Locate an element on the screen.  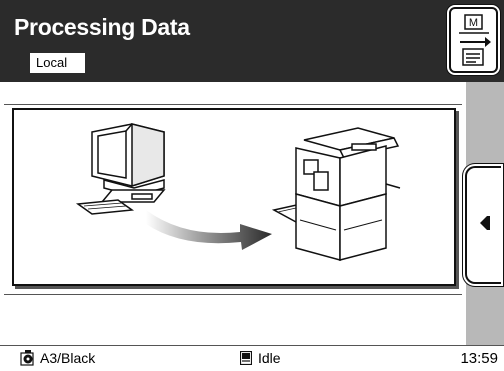
printer-drum-icon is located at coordinates (27, 358).